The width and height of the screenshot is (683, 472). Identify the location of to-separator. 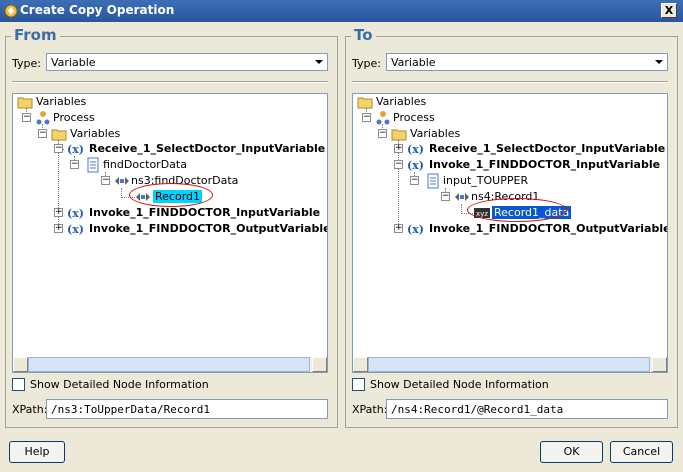
(510, 82).